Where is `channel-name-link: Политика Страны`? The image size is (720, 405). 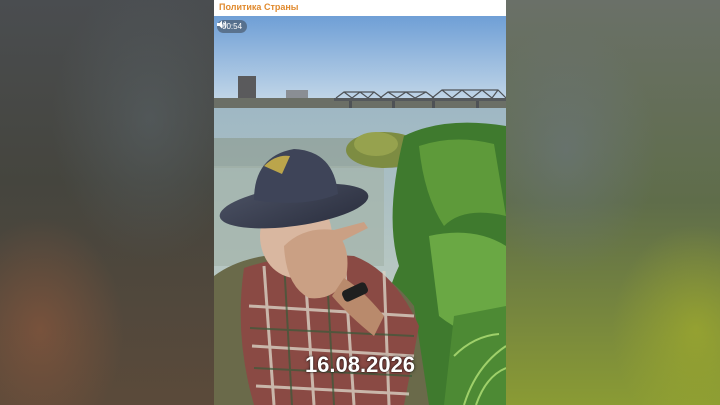 channel-name-link: Политика Страны is located at coordinates (258, 7).